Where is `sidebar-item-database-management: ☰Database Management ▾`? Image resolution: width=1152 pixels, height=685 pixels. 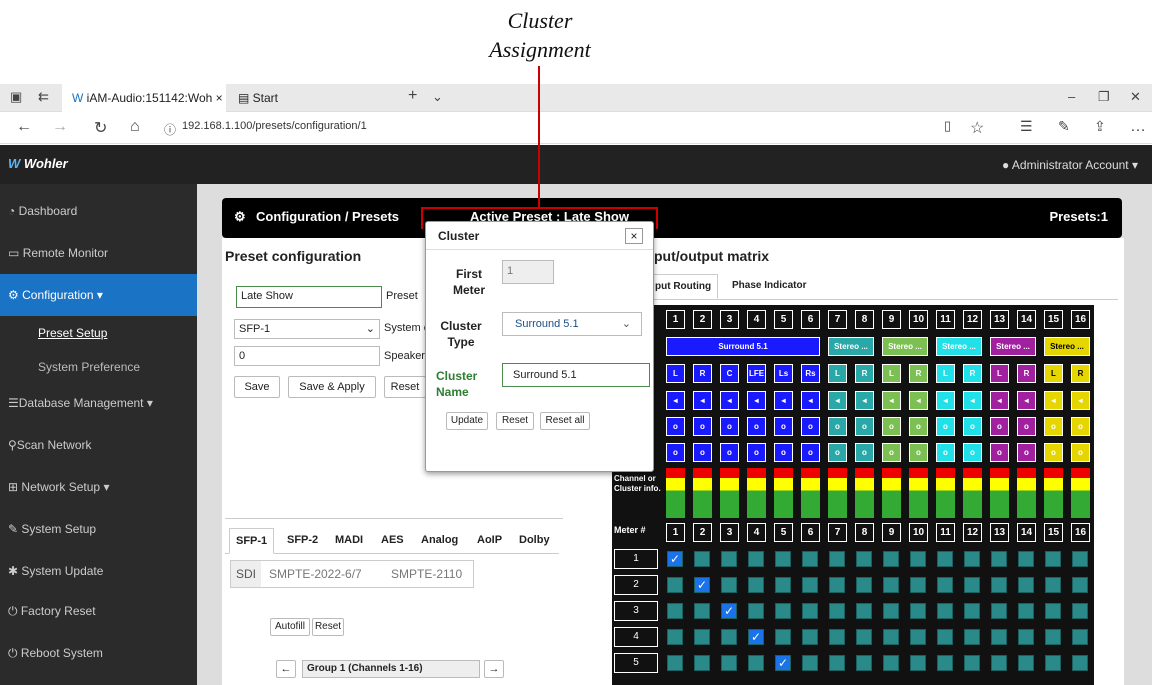
sidebar-item-database-management: ☰Database Management ▾ is located at coordinates (98, 403).